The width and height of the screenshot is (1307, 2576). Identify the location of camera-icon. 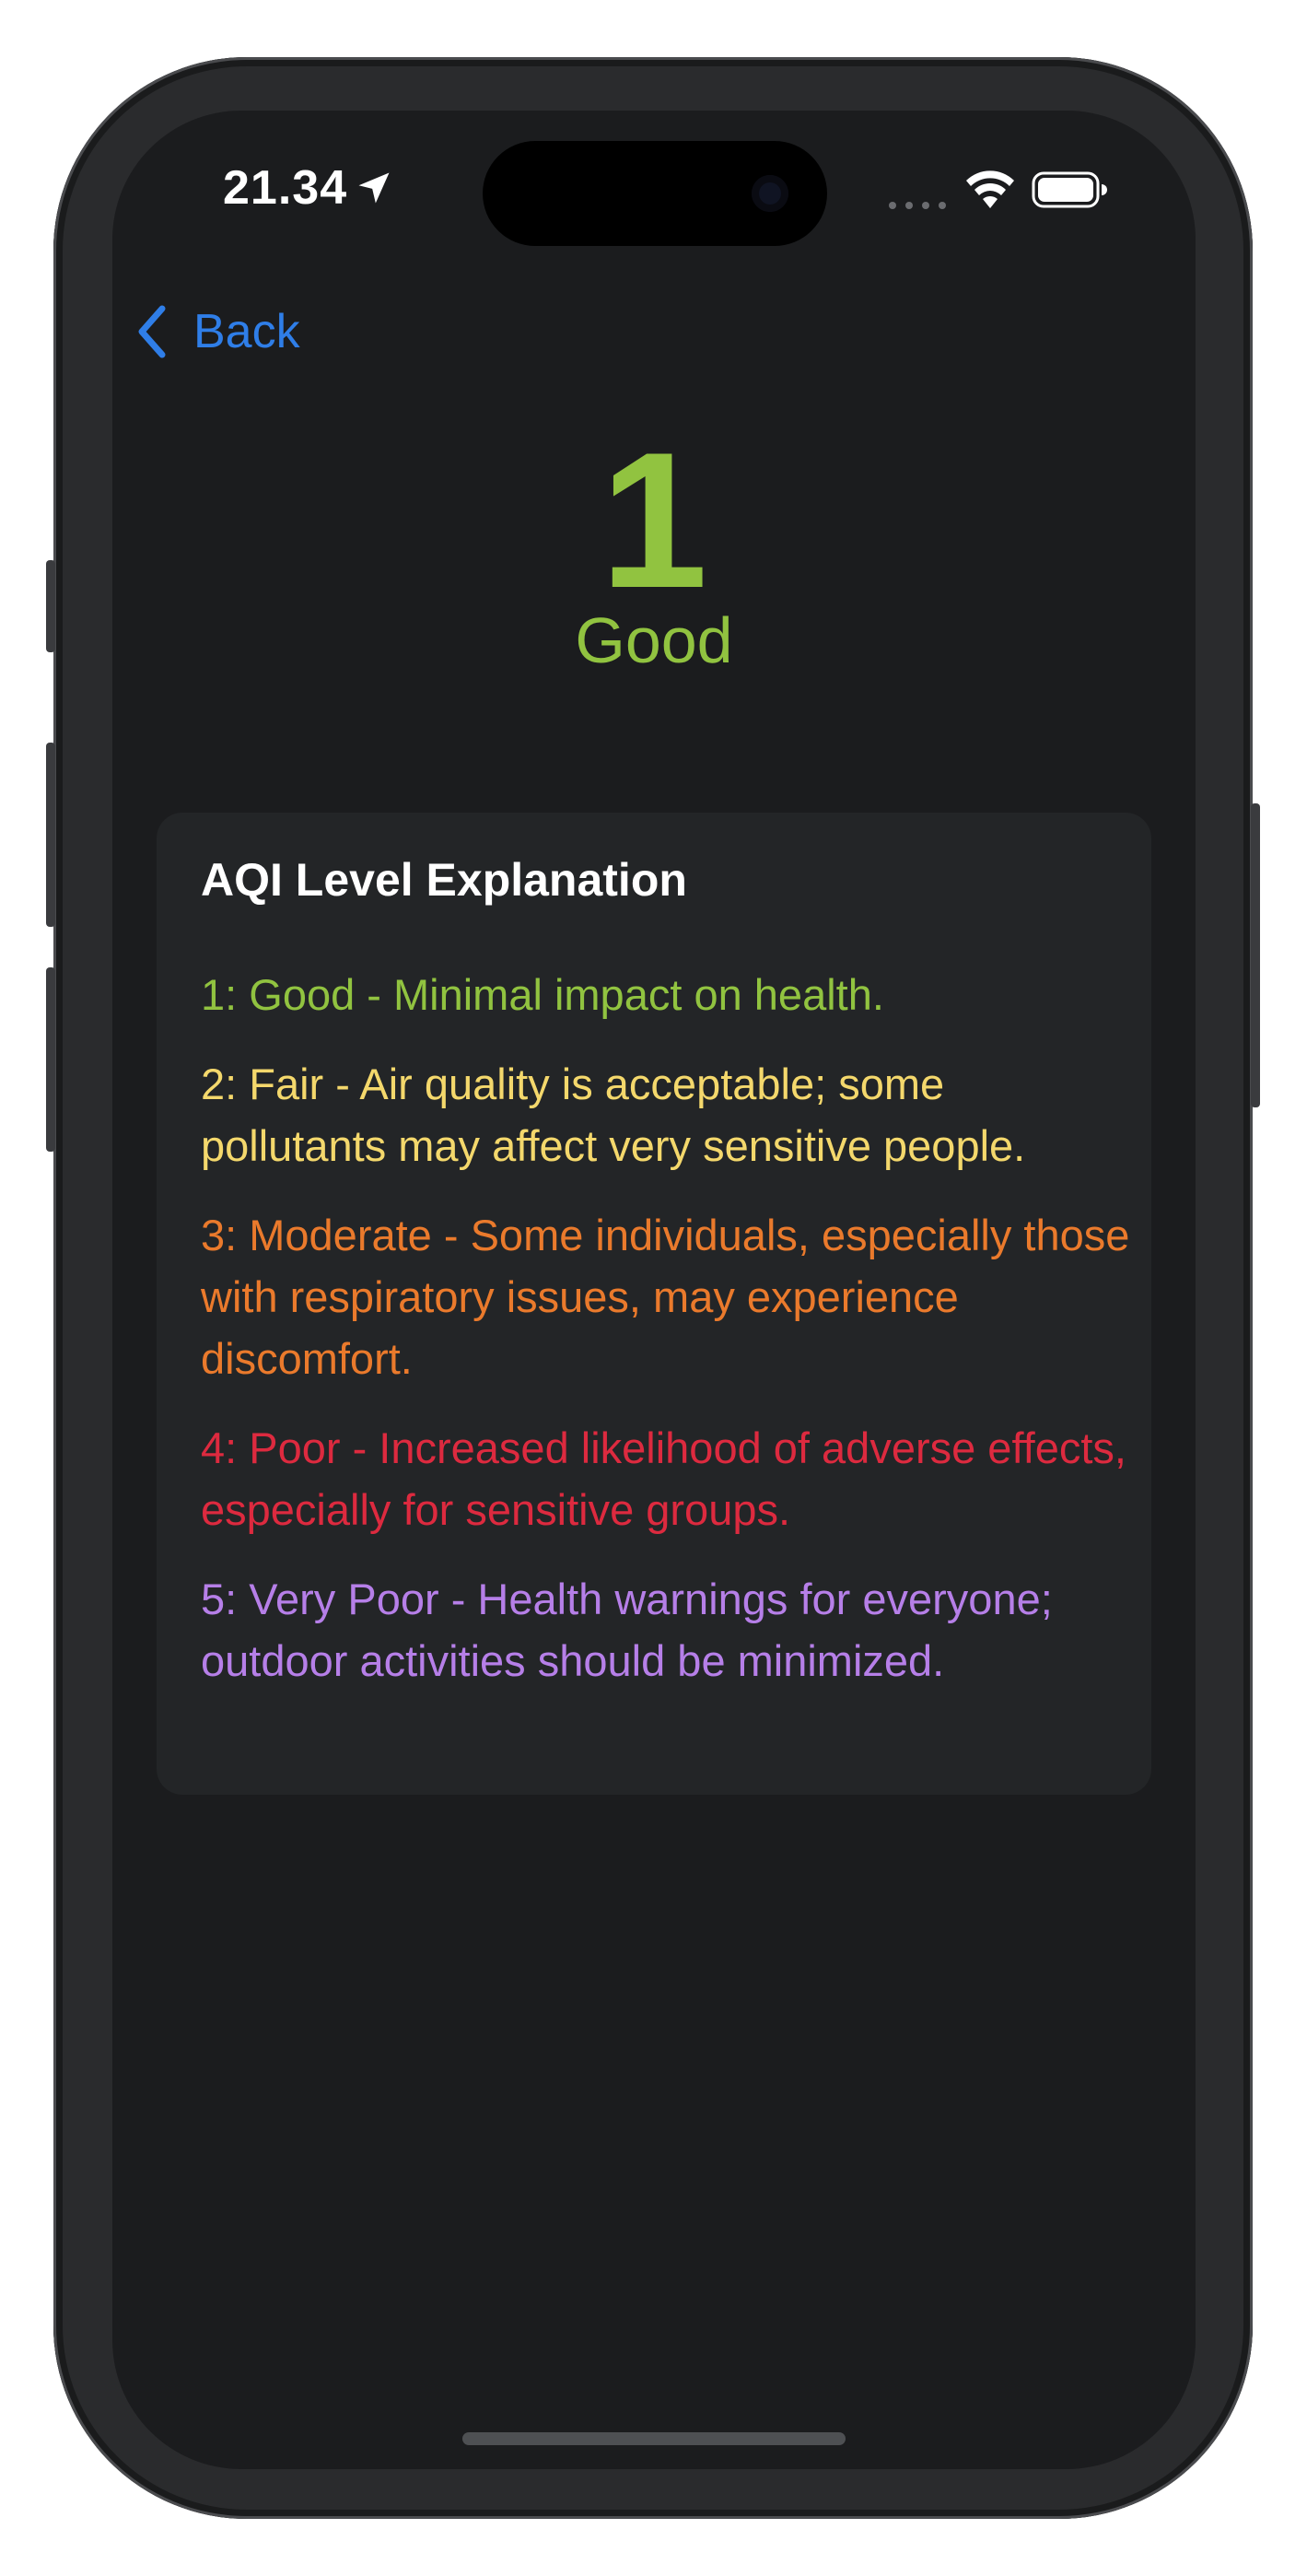
(770, 193).